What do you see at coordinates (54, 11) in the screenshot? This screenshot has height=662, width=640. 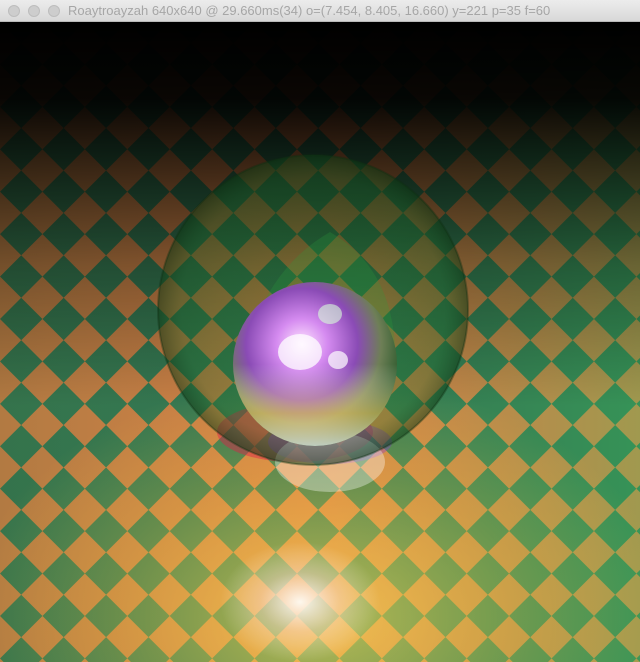 I see `zoom-button` at bounding box center [54, 11].